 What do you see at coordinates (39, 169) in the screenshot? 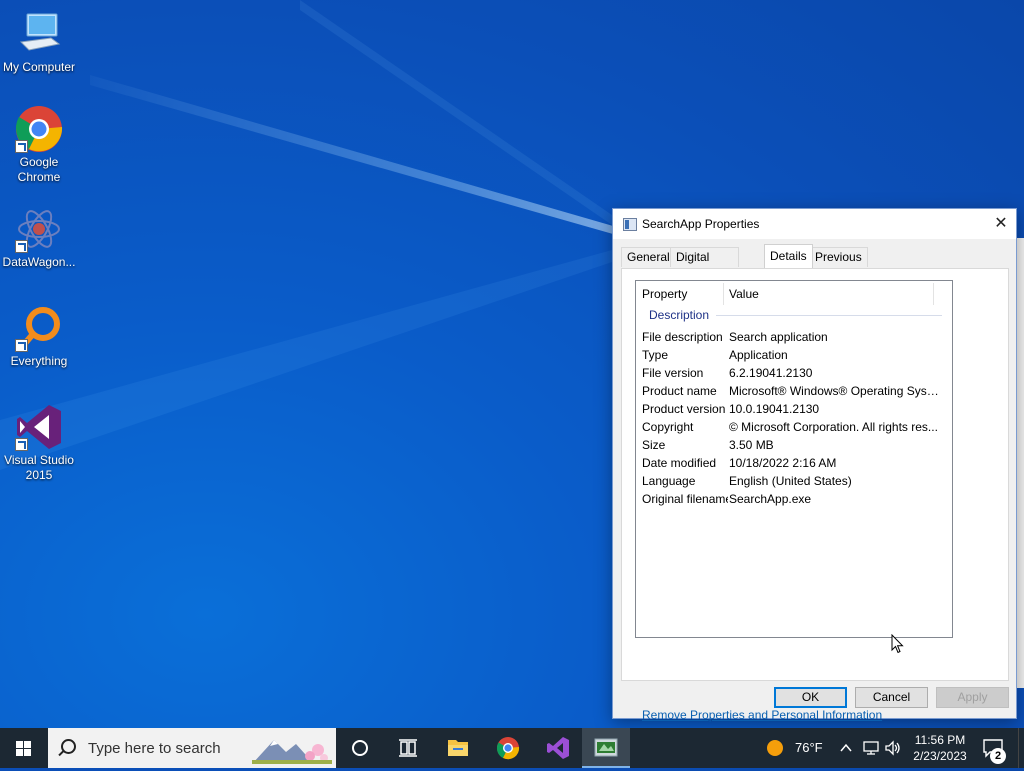
I see `desktop-icon-label: Google Chrome` at bounding box center [39, 169].